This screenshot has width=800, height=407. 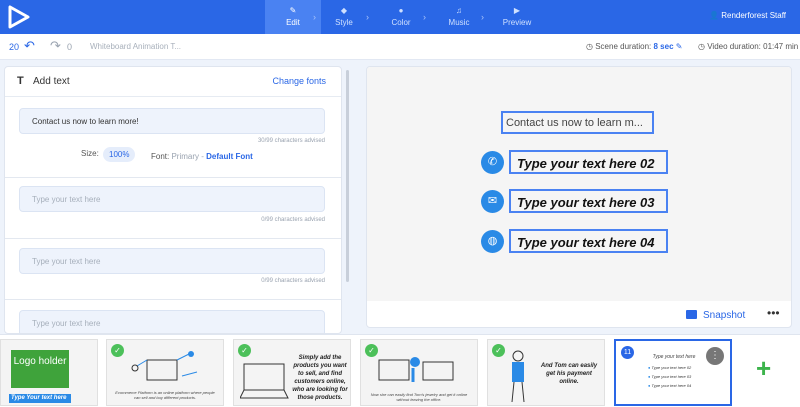 What do you see at coordinates (627, 352) in the screenshot?
I see `scene-number-badge: 11` at bounding box center [627, 352].